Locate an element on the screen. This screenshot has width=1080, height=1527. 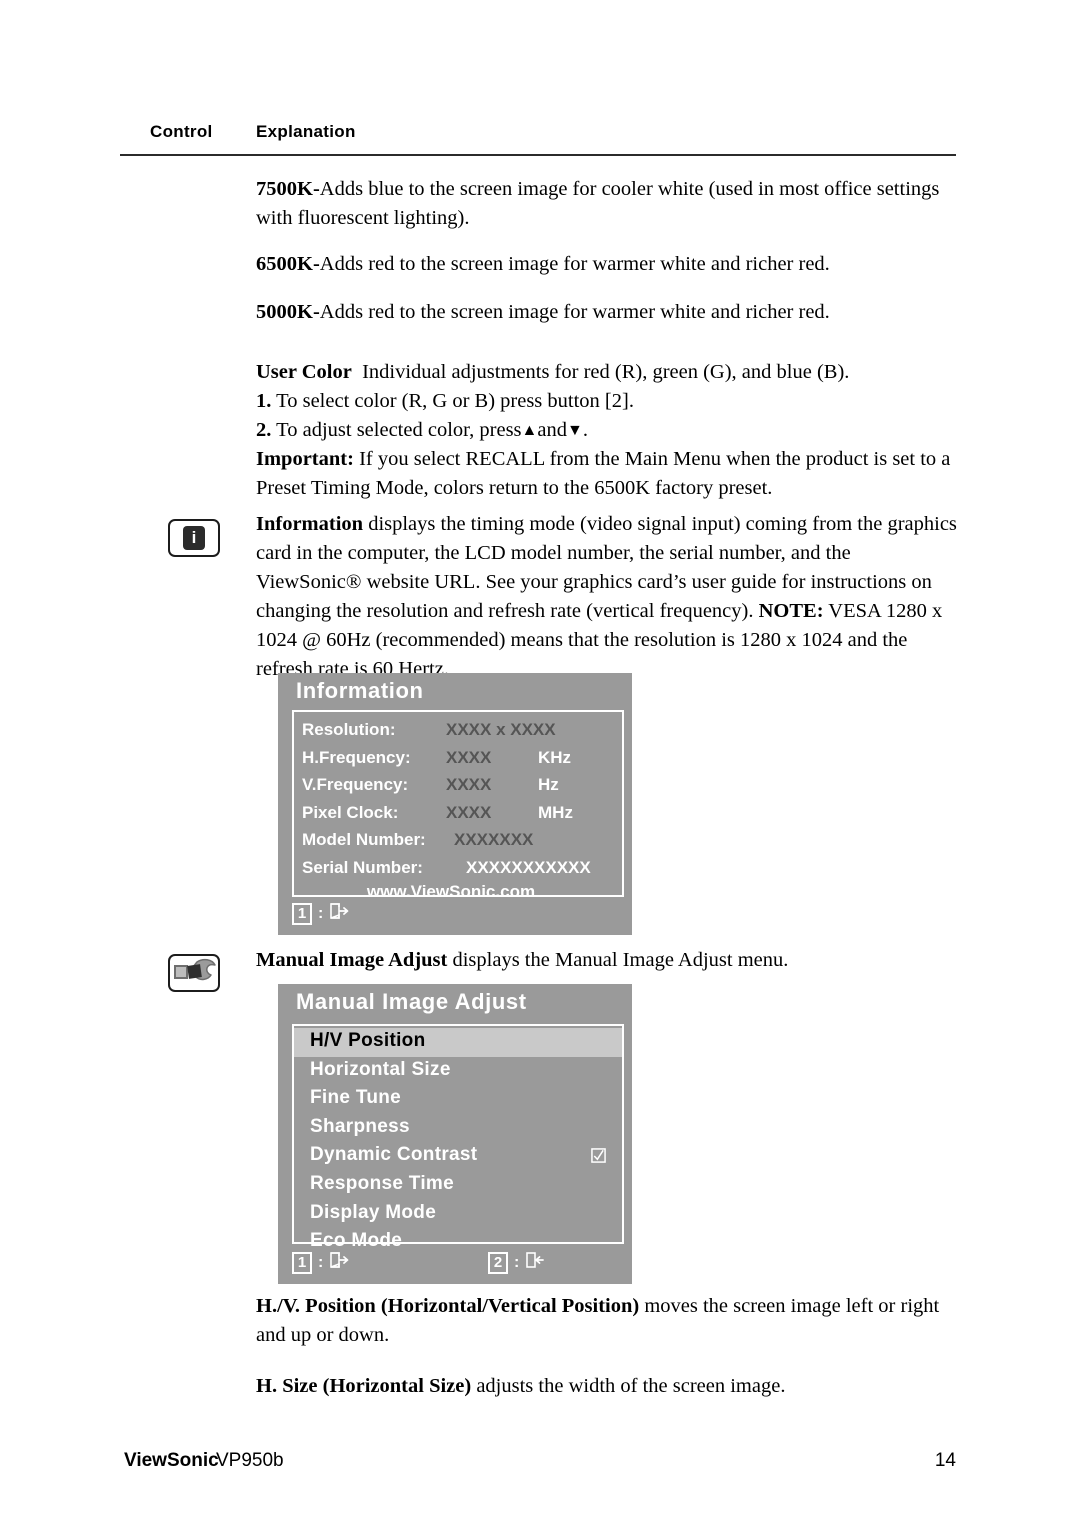
osd-menu-item-display-mode: Display Mode is located at coordinates (458, 1214).